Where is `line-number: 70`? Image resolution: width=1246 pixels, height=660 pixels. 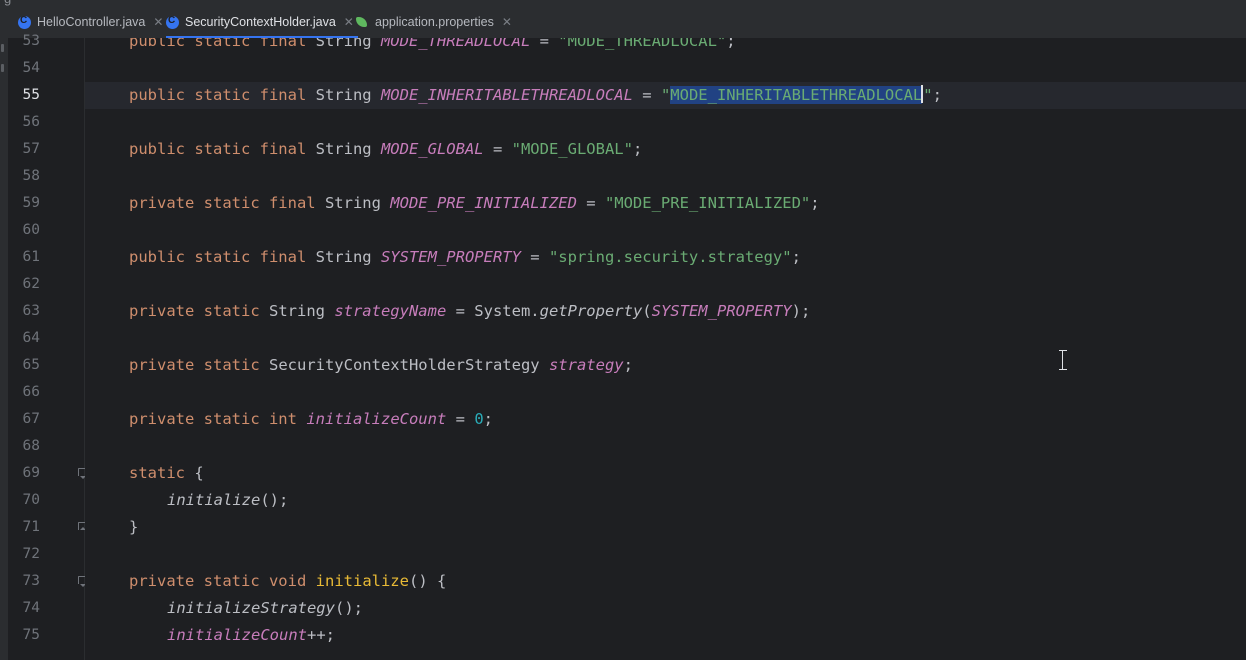
line-number: 70 is located at coordinates (31, 500).